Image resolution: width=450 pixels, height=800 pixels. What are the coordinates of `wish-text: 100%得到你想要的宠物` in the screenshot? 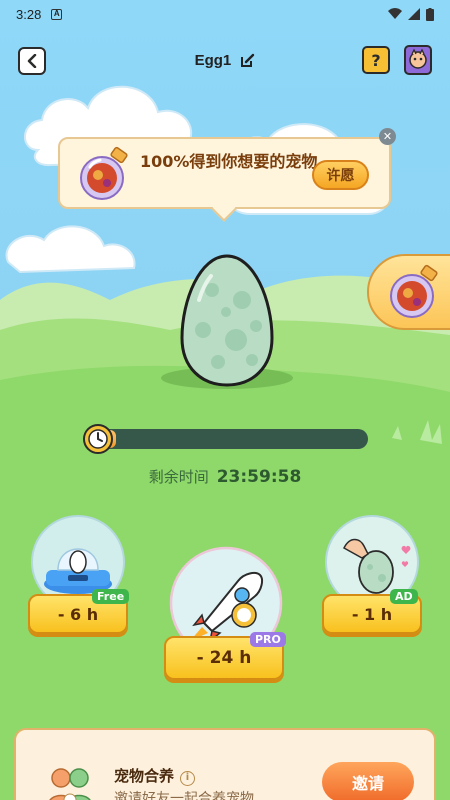 It's located at (229, 161).